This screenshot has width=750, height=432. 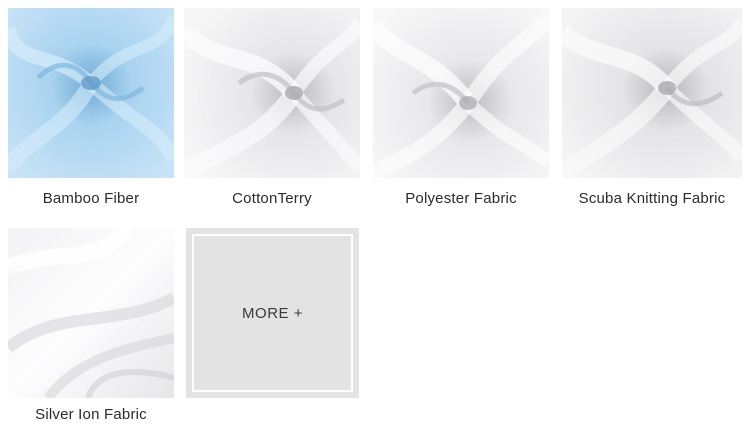 I want to click on fabric-label: Bamboo Fiber, so click(x=92, y=198).